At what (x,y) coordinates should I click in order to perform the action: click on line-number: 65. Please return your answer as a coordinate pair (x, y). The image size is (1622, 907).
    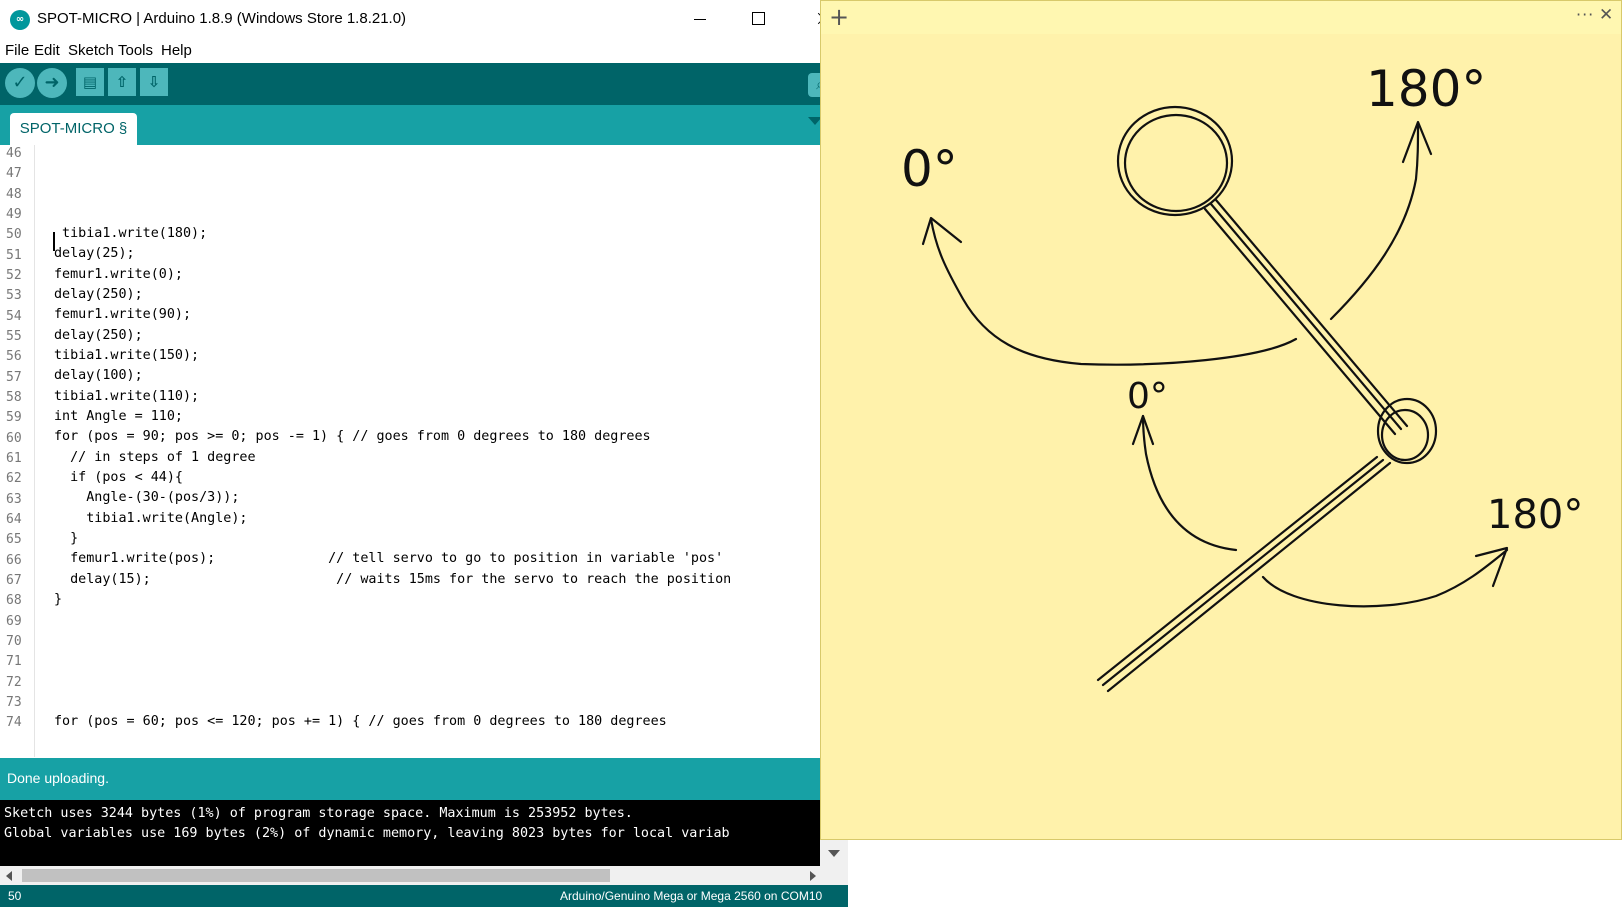
    Looking at the image, I should click on (14, 539).